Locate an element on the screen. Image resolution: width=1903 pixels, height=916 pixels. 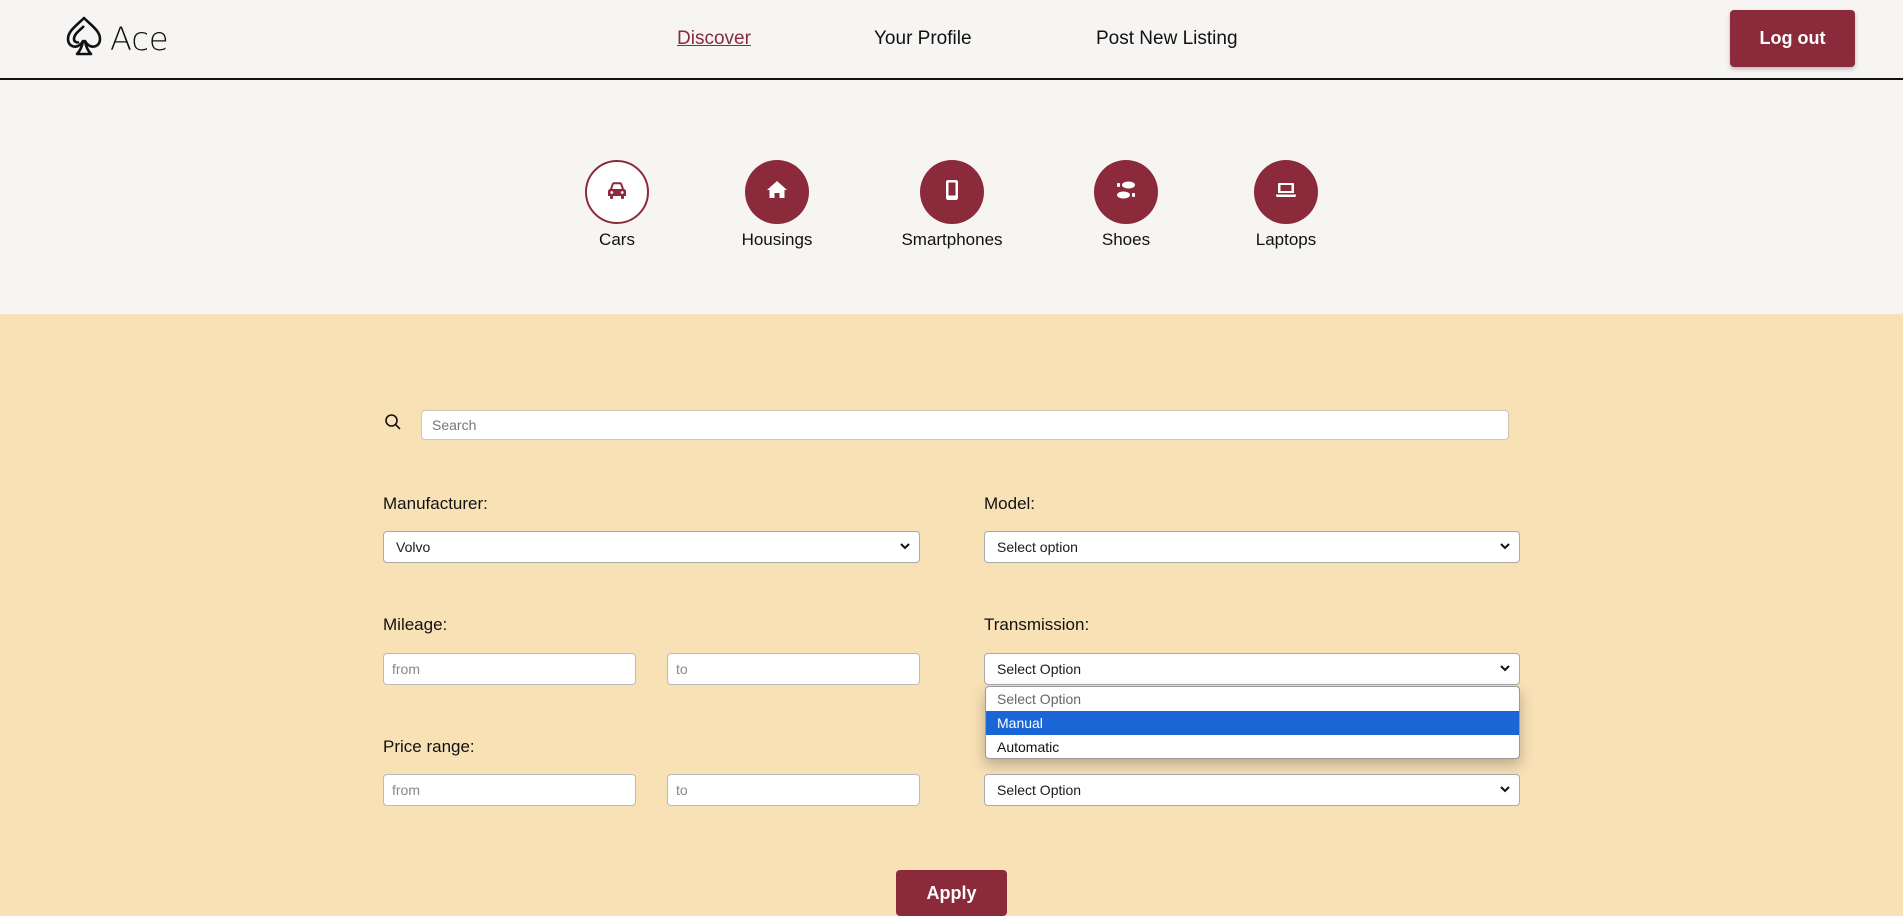
model-label: Model: is located at coordinates (1010, 503).